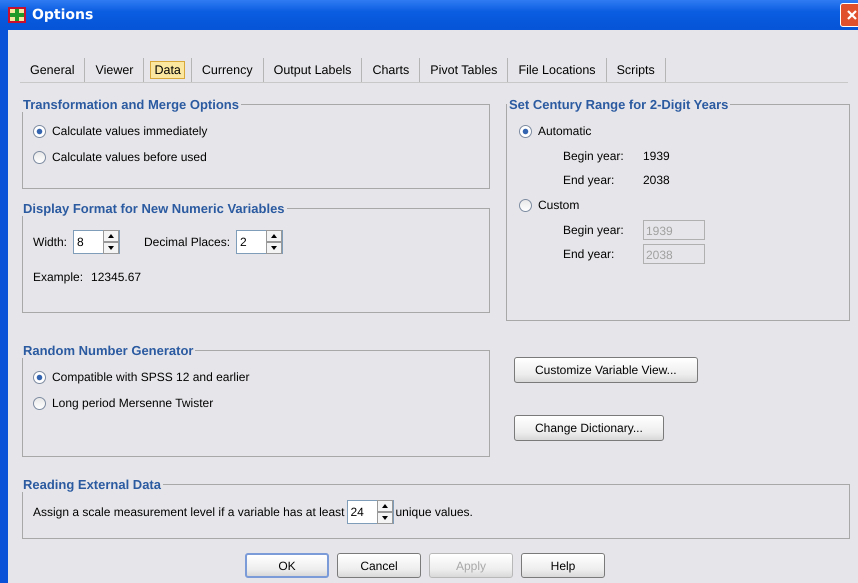  What do you see at coordinates (656, 156) in the screenshot?
I see `year-value: 1939` at bounding box center [656, 156].